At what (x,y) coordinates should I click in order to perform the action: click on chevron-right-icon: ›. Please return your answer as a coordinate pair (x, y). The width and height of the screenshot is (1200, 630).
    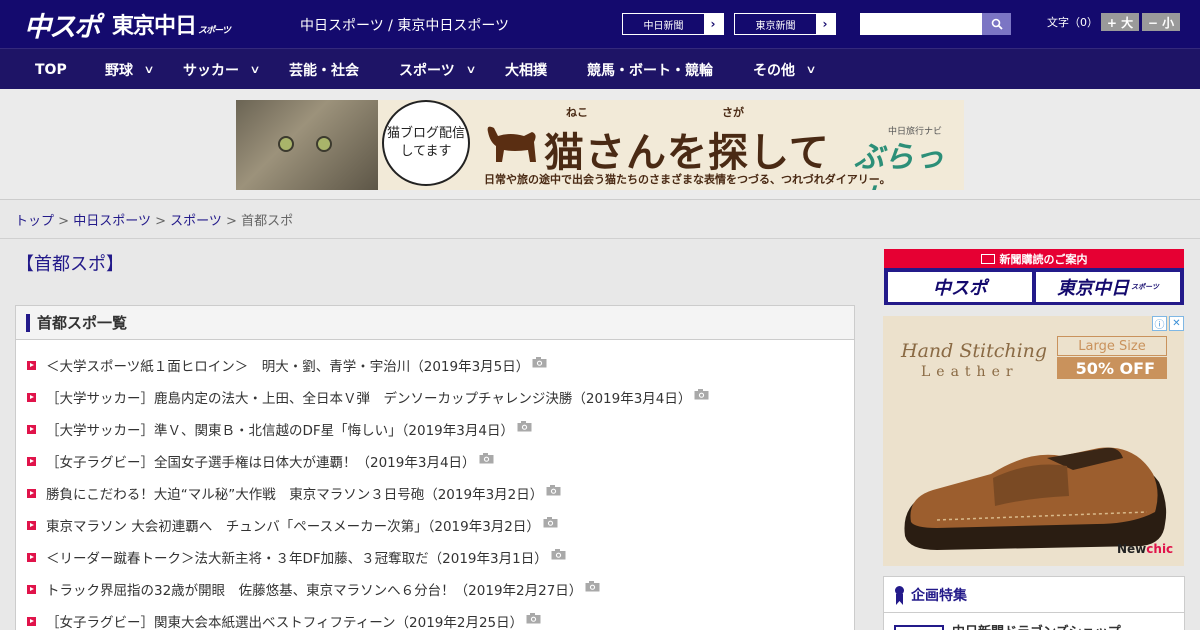
    Looking at the image, I should click on (713, 24).